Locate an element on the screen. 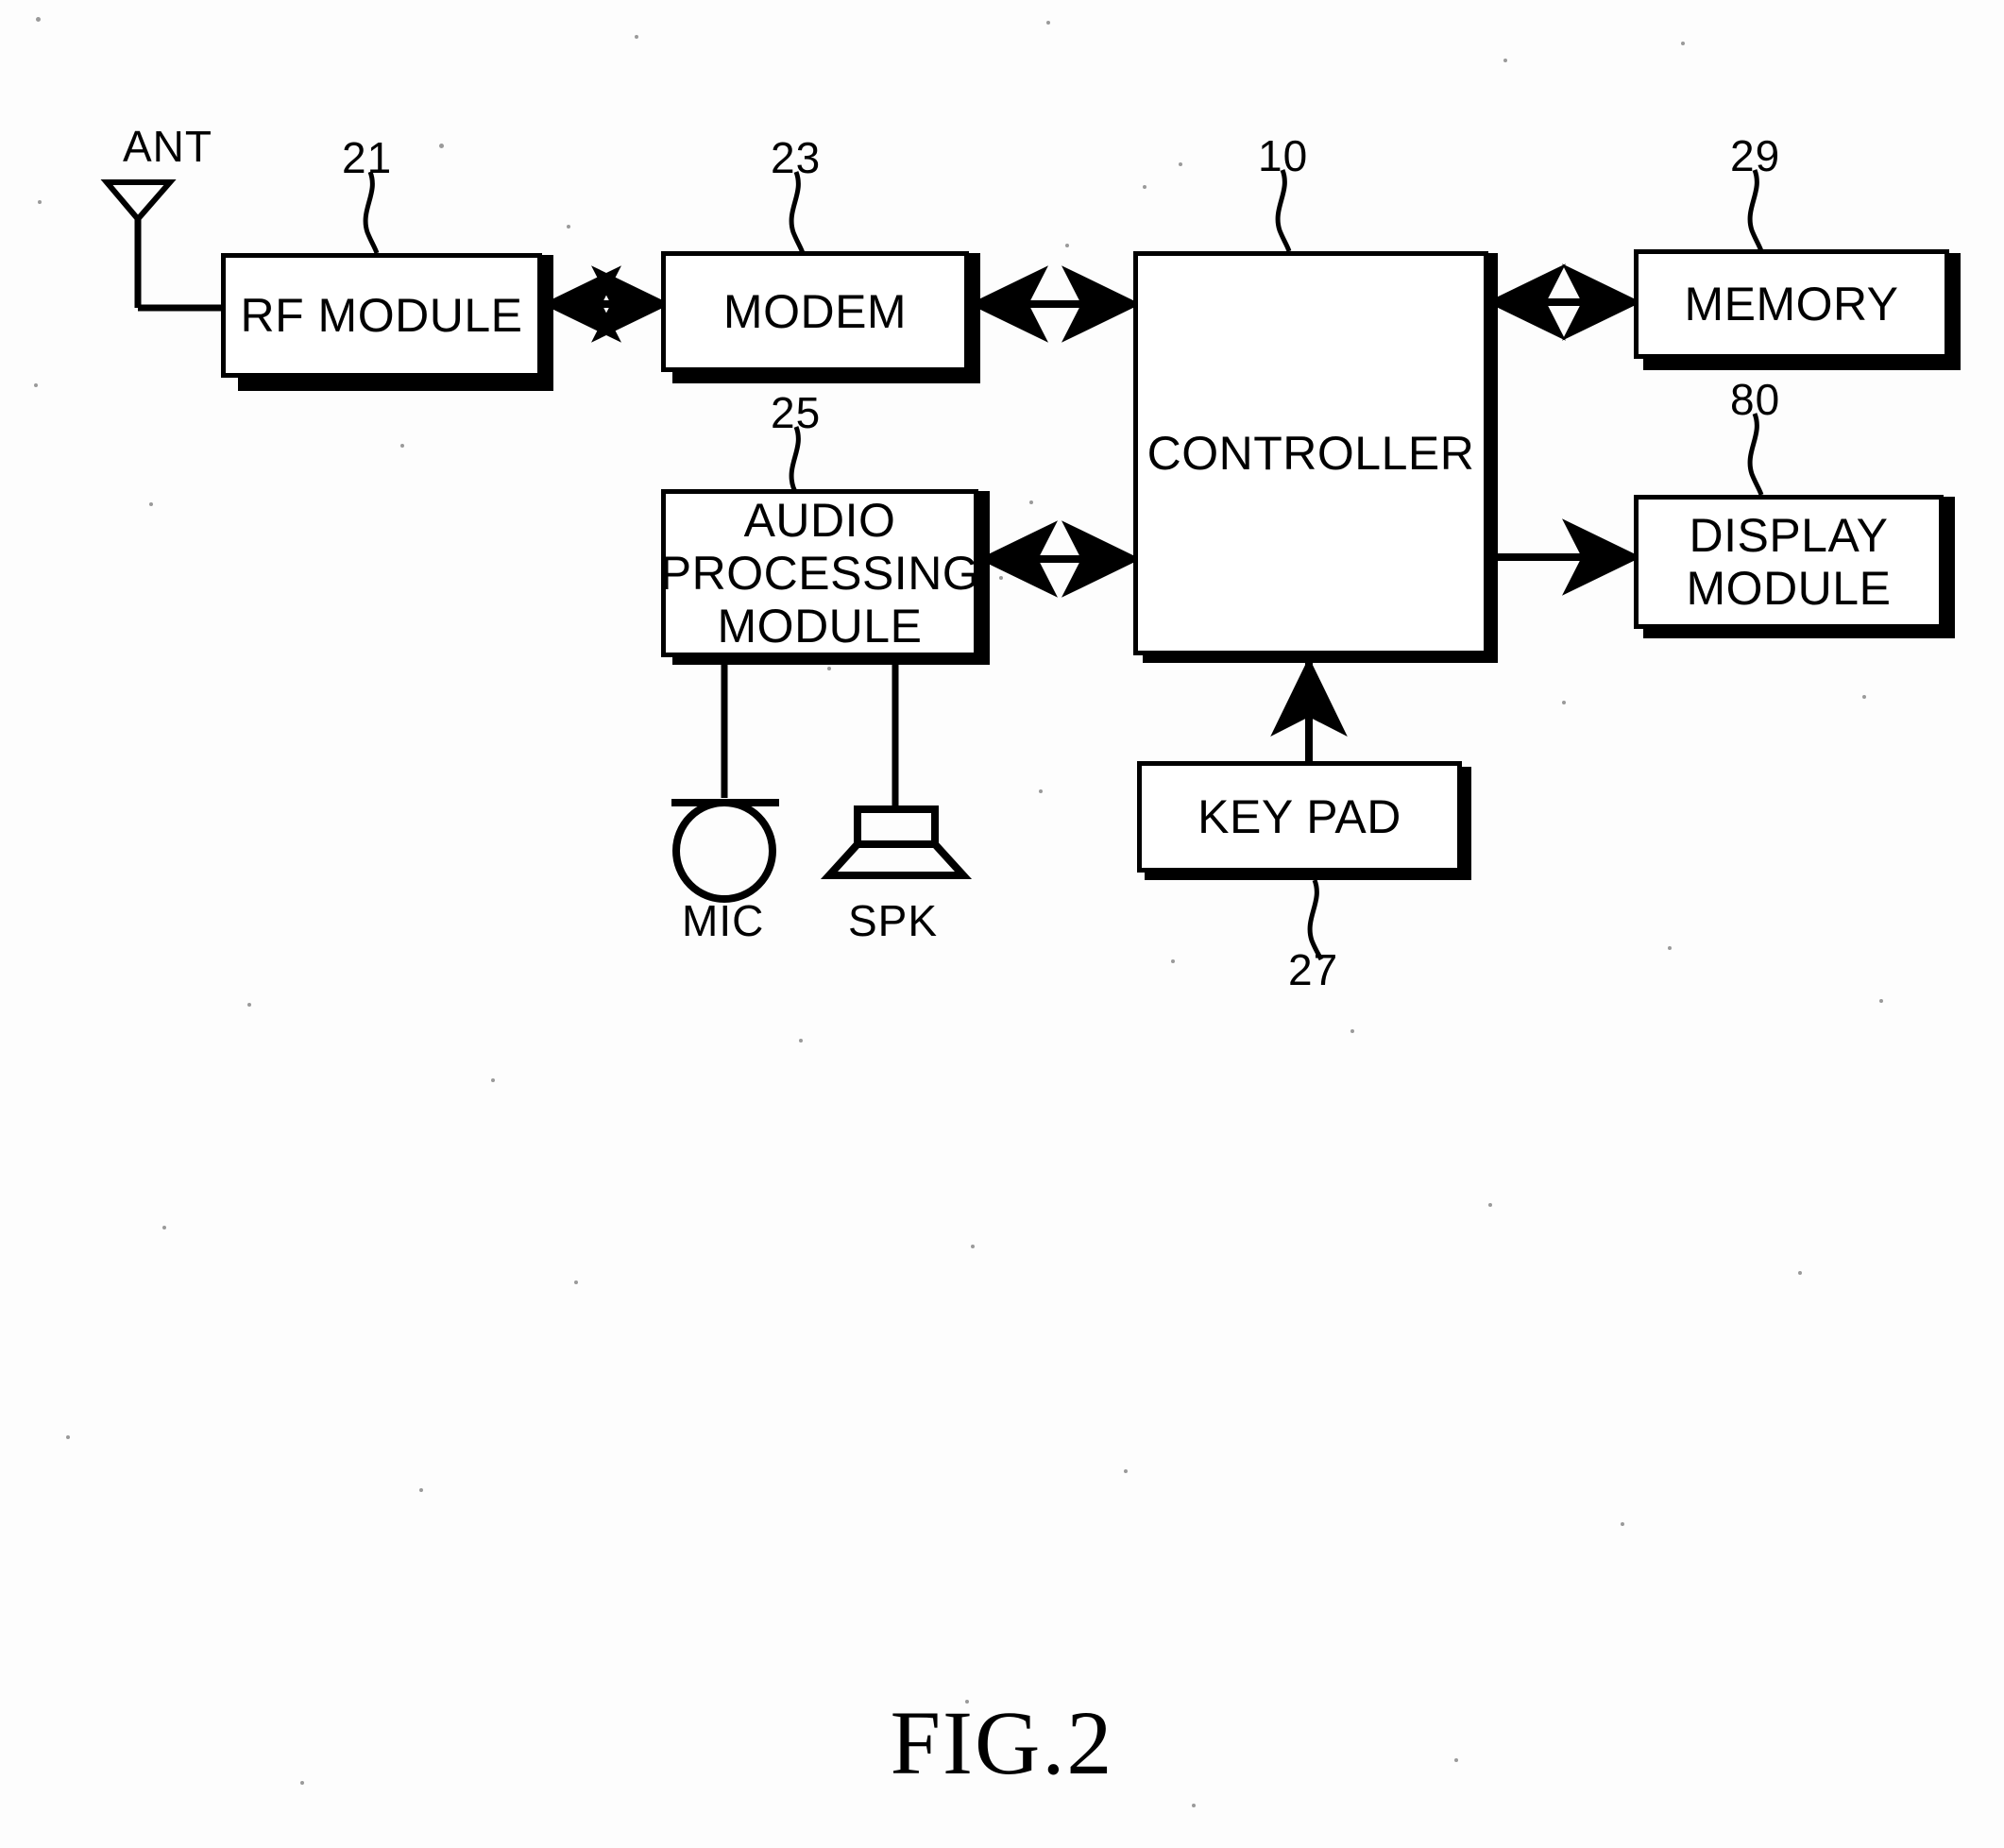 This screenshot has height=1848, width=2004. block-display-module-label: DISPLAY MODULE is located at coordinates (1789, 562).